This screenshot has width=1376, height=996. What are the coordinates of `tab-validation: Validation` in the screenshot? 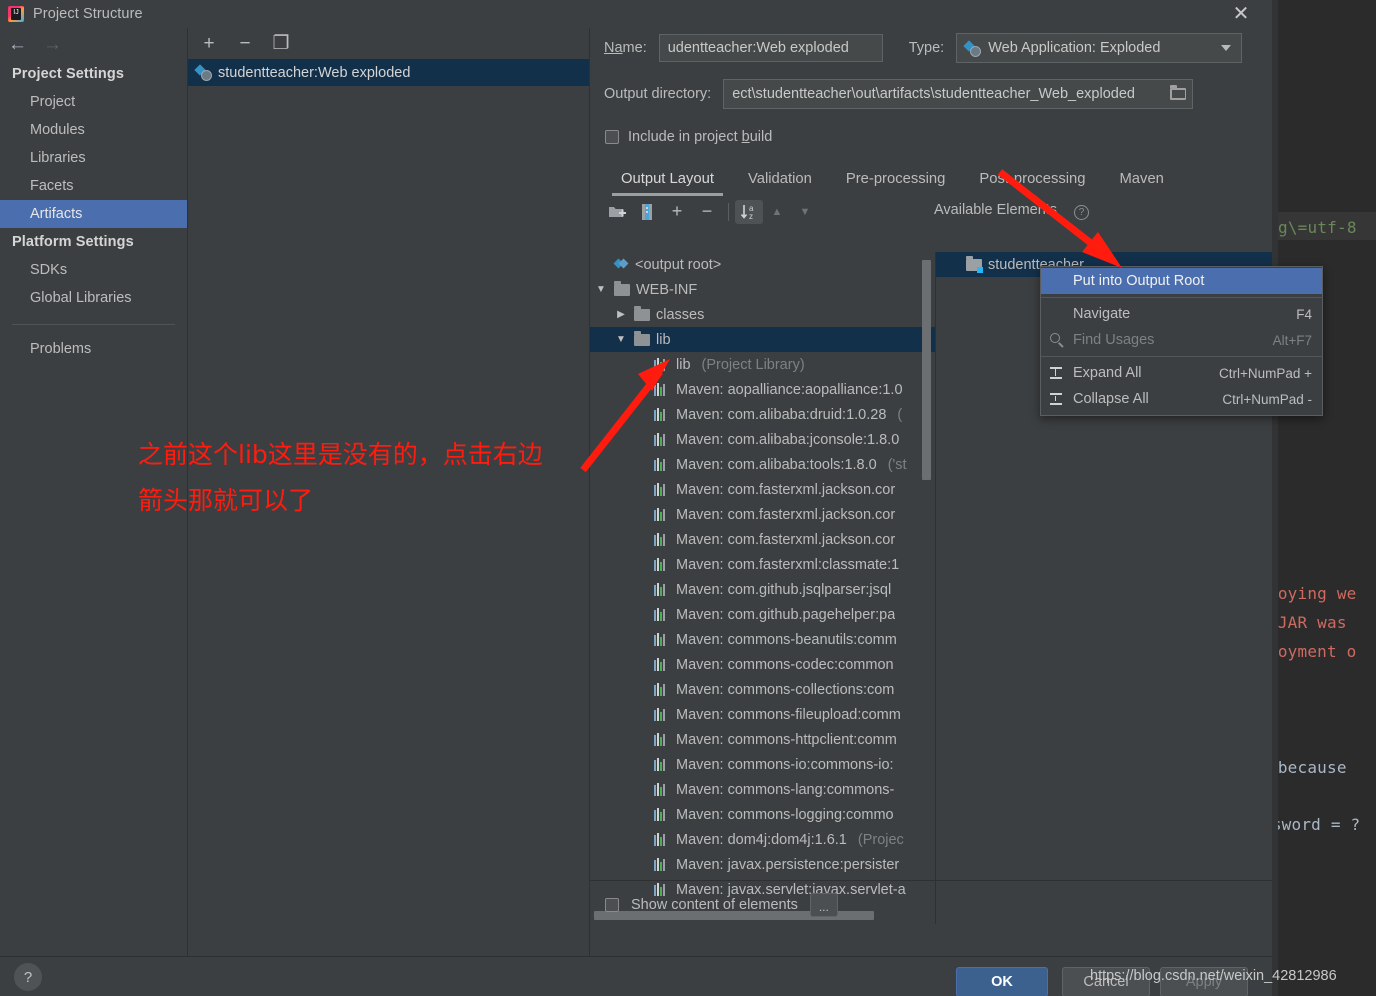 It's located at (780, 179).